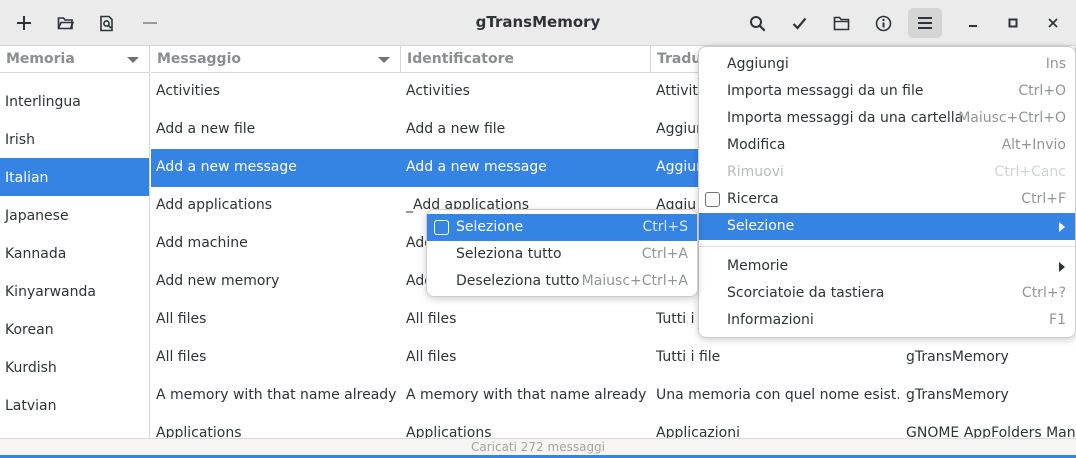  I want to click on menu-item-accelerator: Ctrl+Canc, so click(1030, 172).